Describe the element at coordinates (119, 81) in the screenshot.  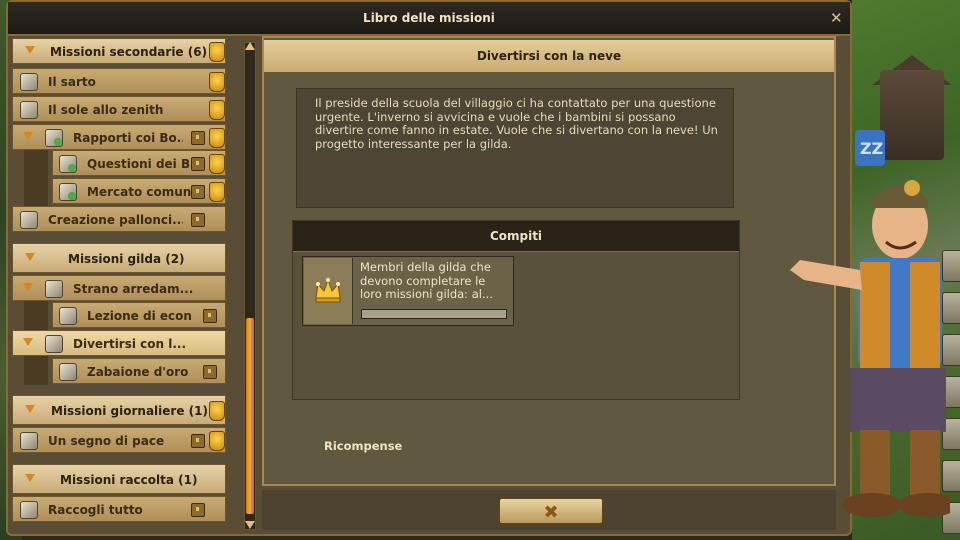
I see `quest-item-il-sarto: Il sarto` at that location.